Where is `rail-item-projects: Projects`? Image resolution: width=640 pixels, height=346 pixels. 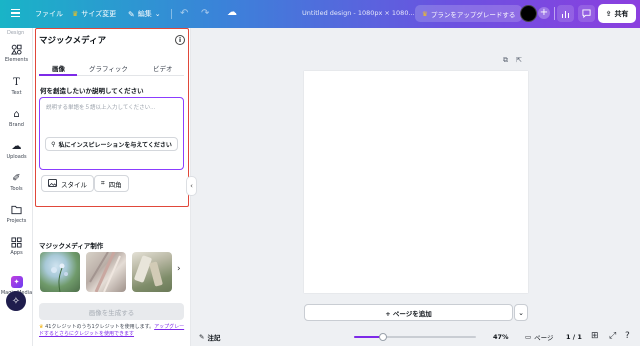 rail-item-projects: Projects is located at coordinates (16, 214).